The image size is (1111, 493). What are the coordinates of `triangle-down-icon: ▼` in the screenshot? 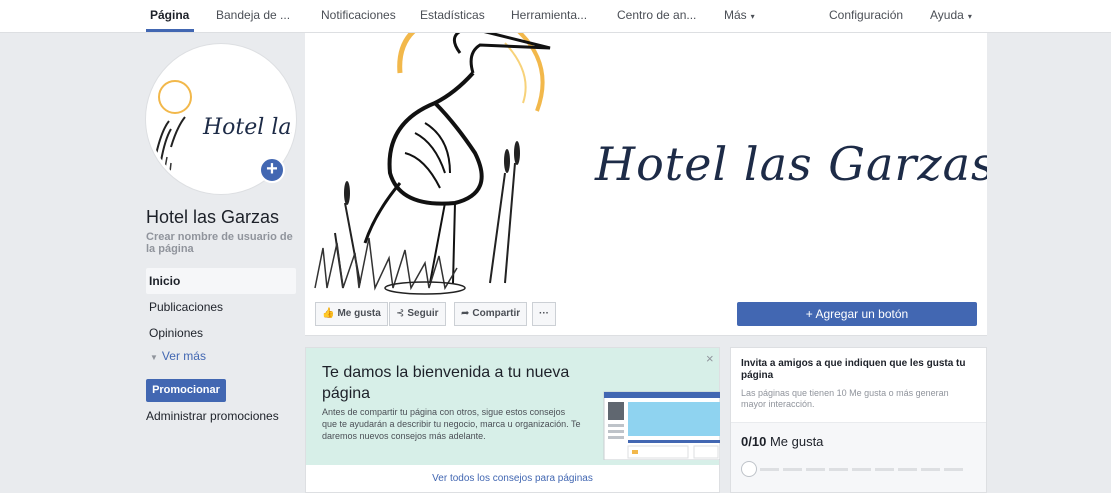 It's located at (154, 357).